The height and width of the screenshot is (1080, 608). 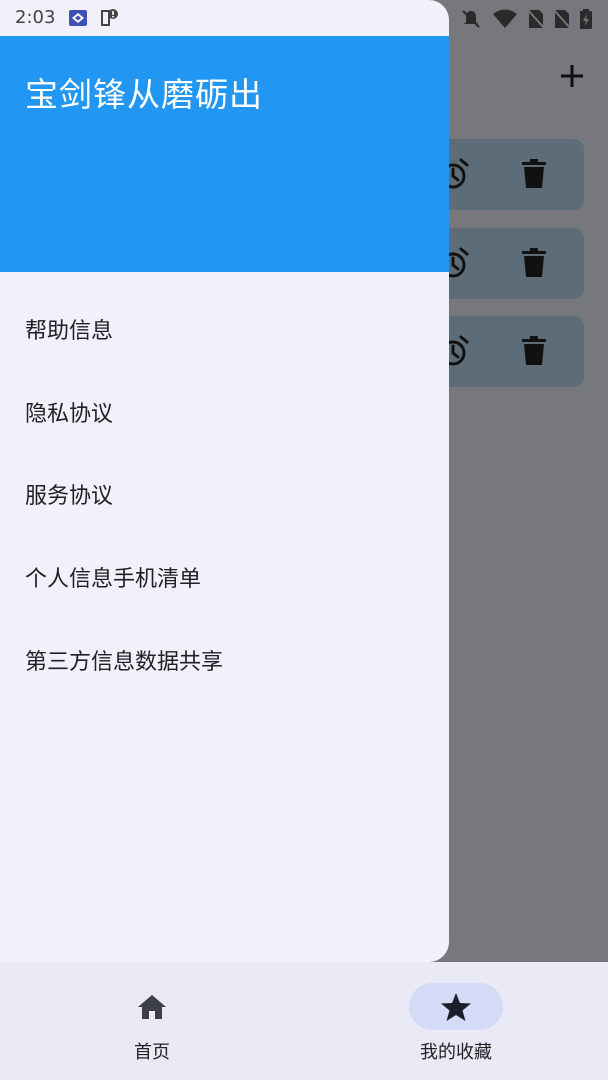 What do you see at coordinates (152, 1007) in the screenshot?
I see `home-icon` at bounding box center [152, 1007].